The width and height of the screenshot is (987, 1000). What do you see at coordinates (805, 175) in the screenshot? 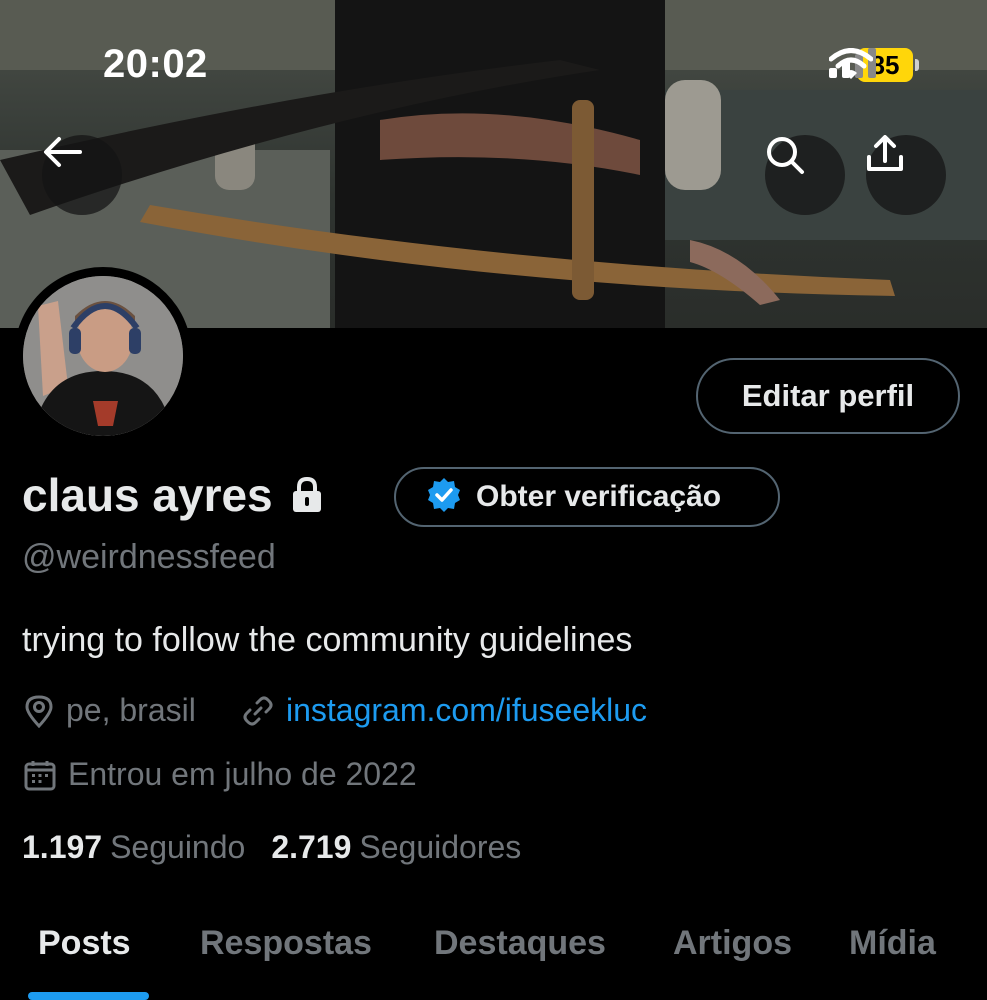
I see `search-button` at bounding box center [805, 175].